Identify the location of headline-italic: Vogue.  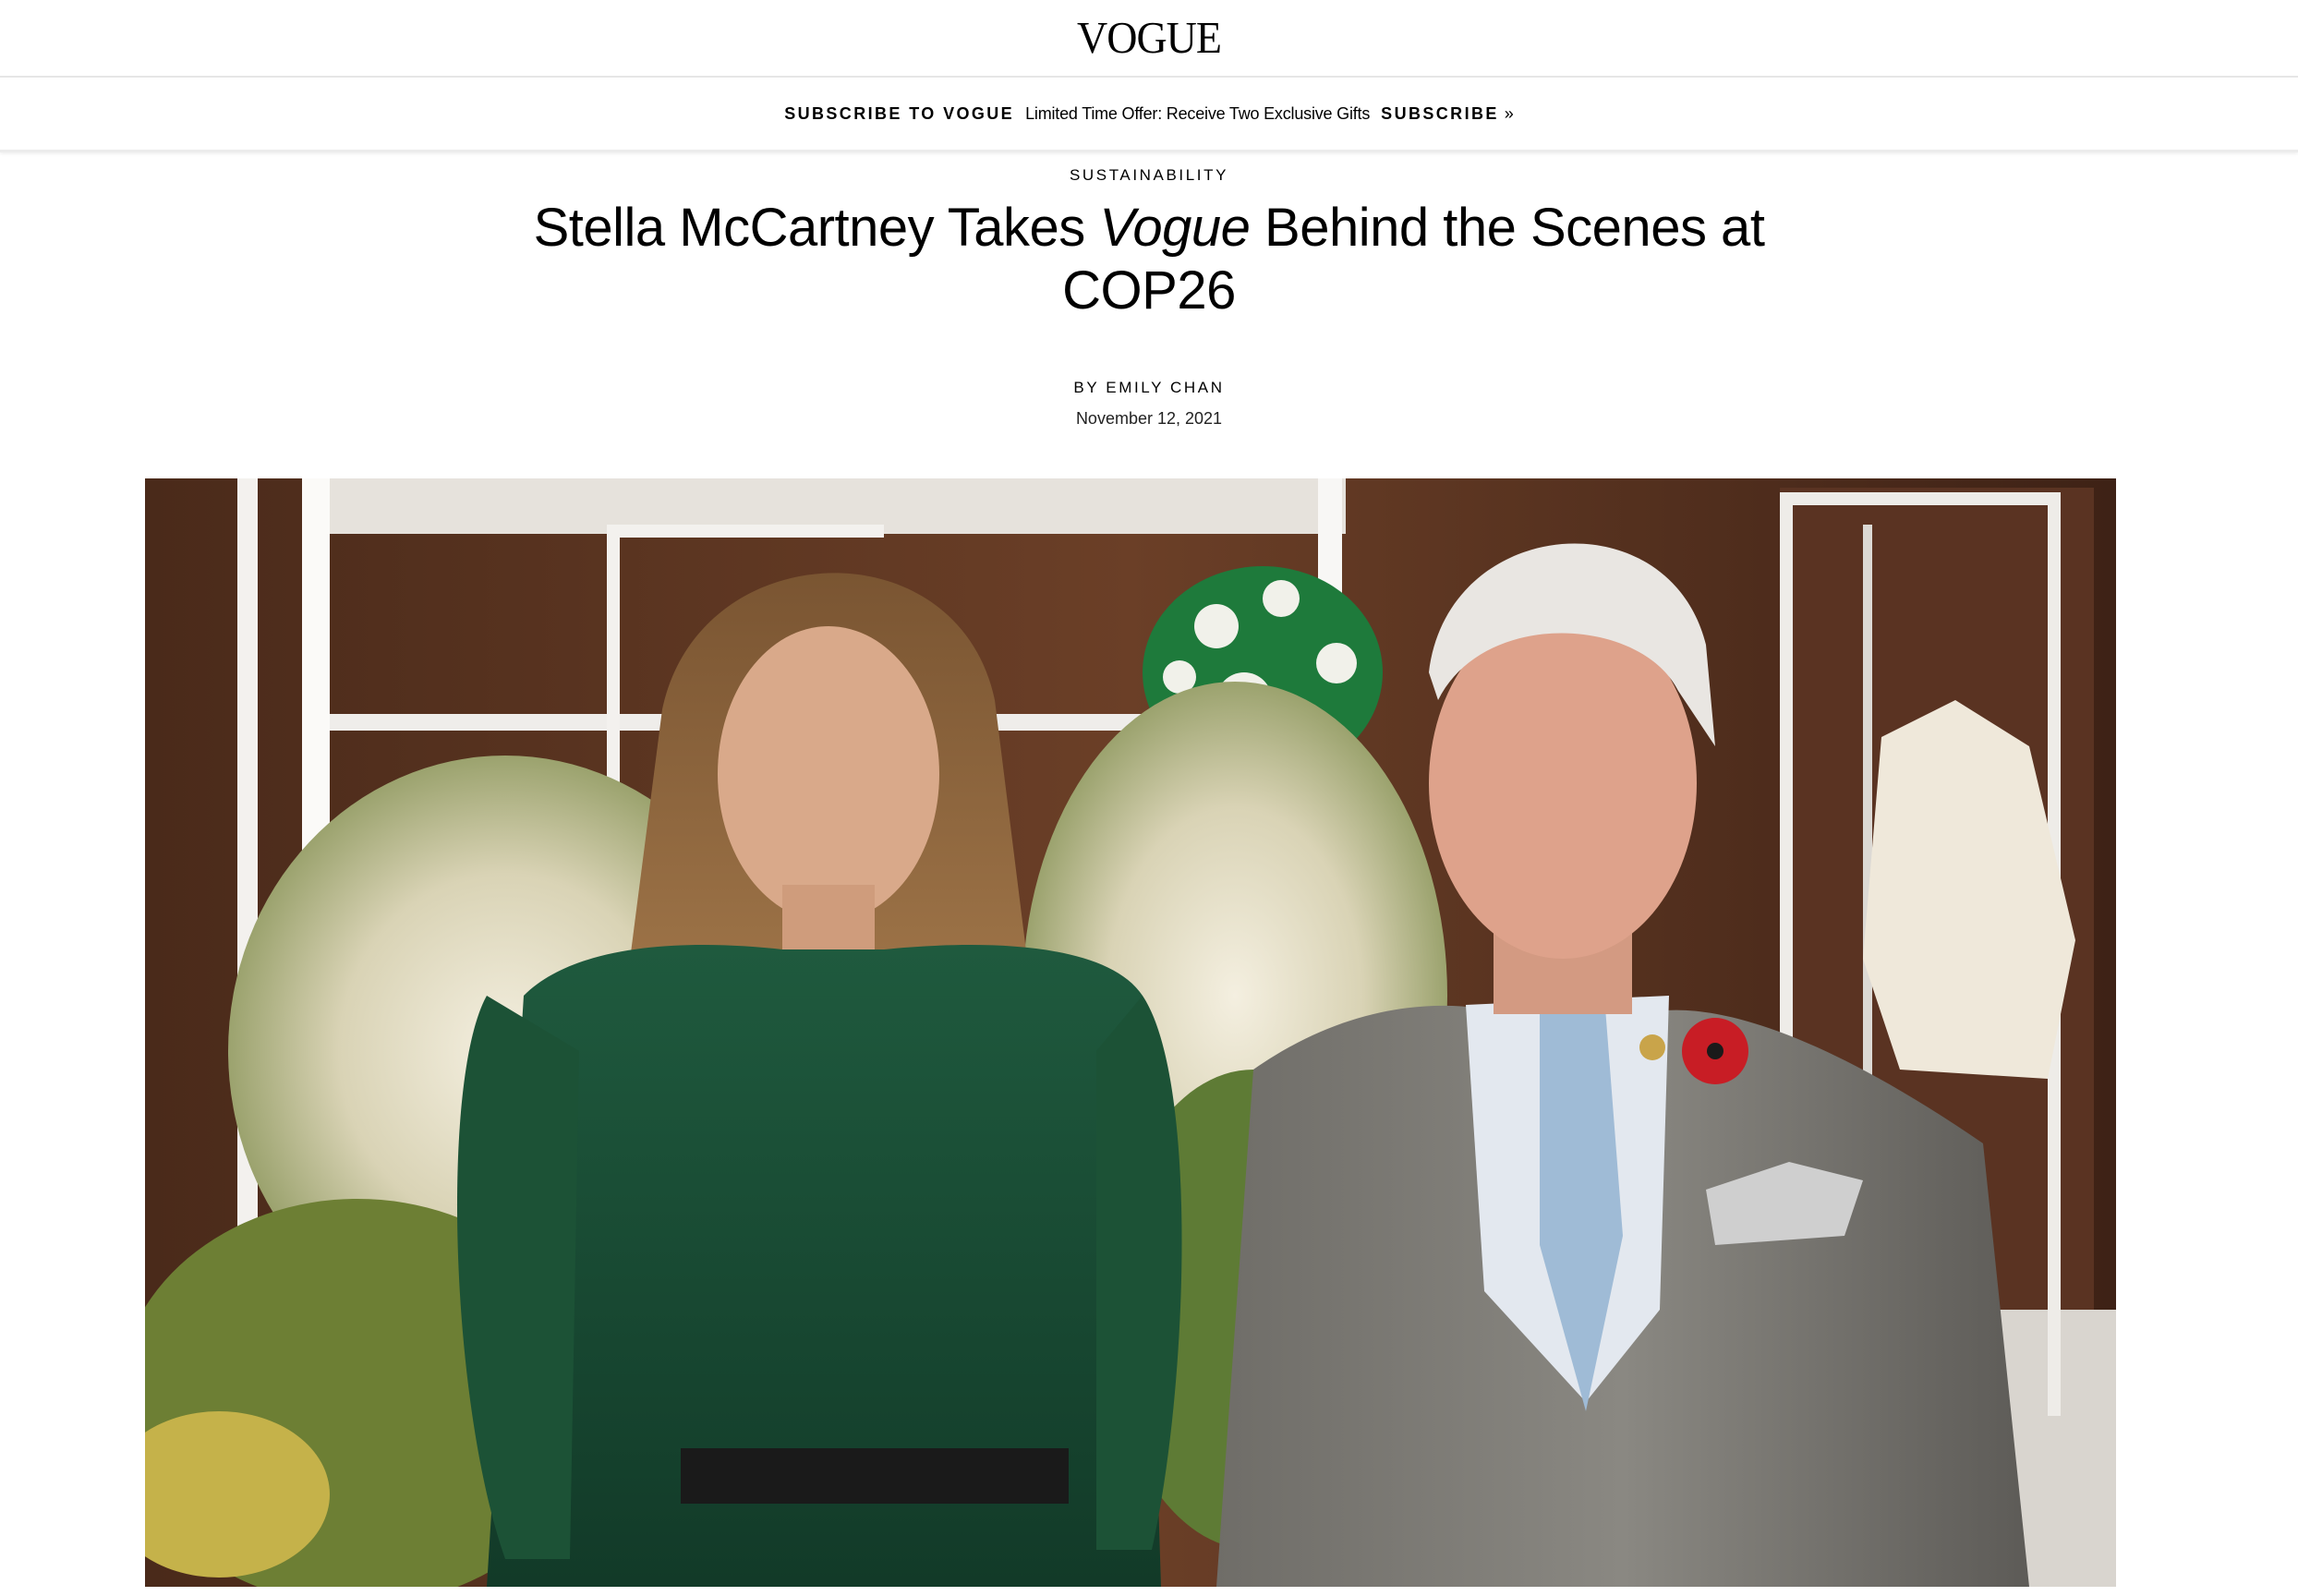
(1175, 228).